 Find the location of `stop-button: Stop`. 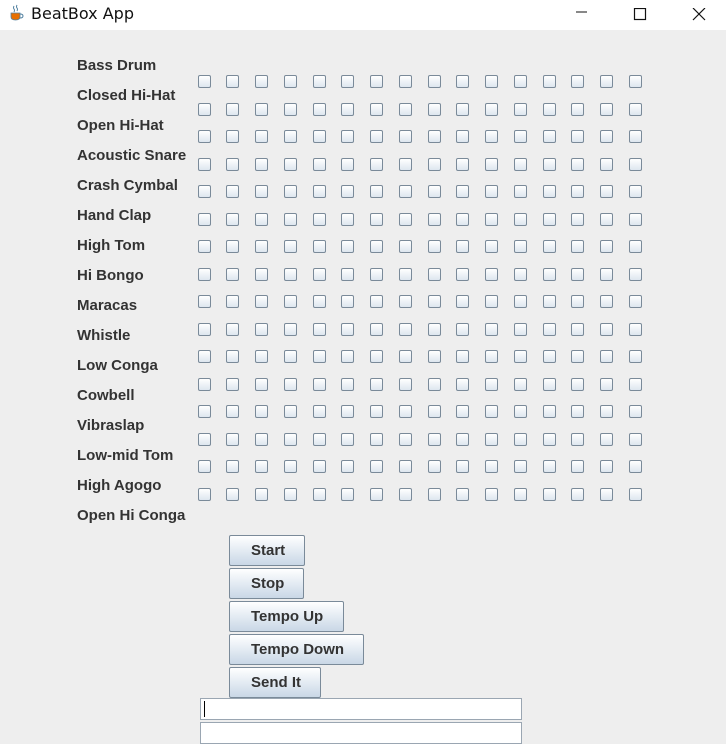

stop-button: Stop is located at coordinates (266, 583).